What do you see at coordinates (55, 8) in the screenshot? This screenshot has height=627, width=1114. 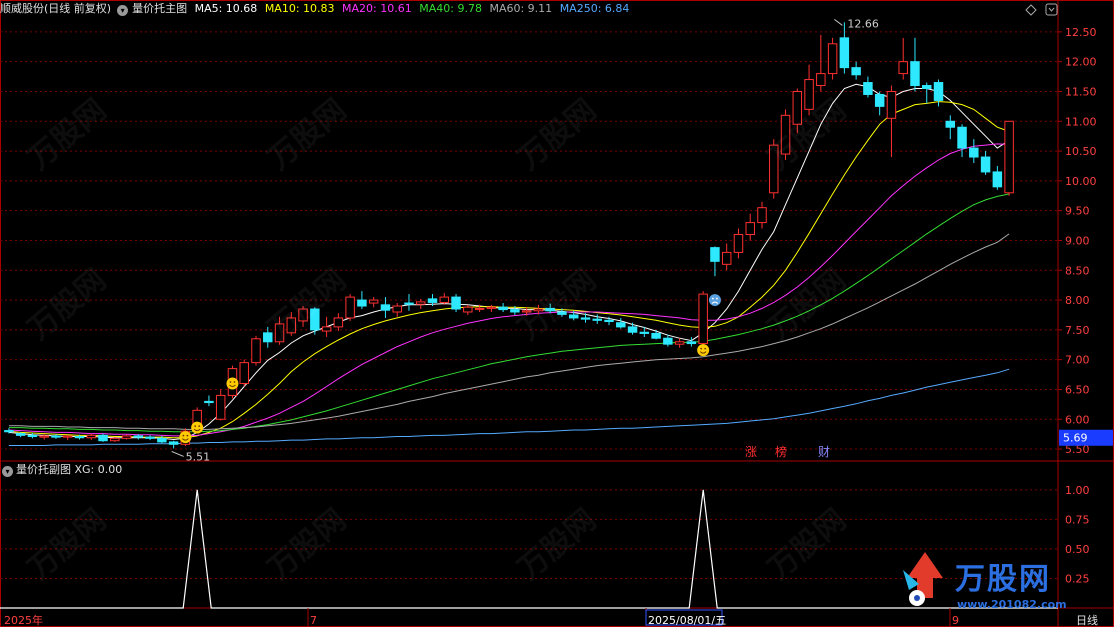 I see `stock-title: 顺威股份(日线 前复权)` at bounding box center [55, 8].